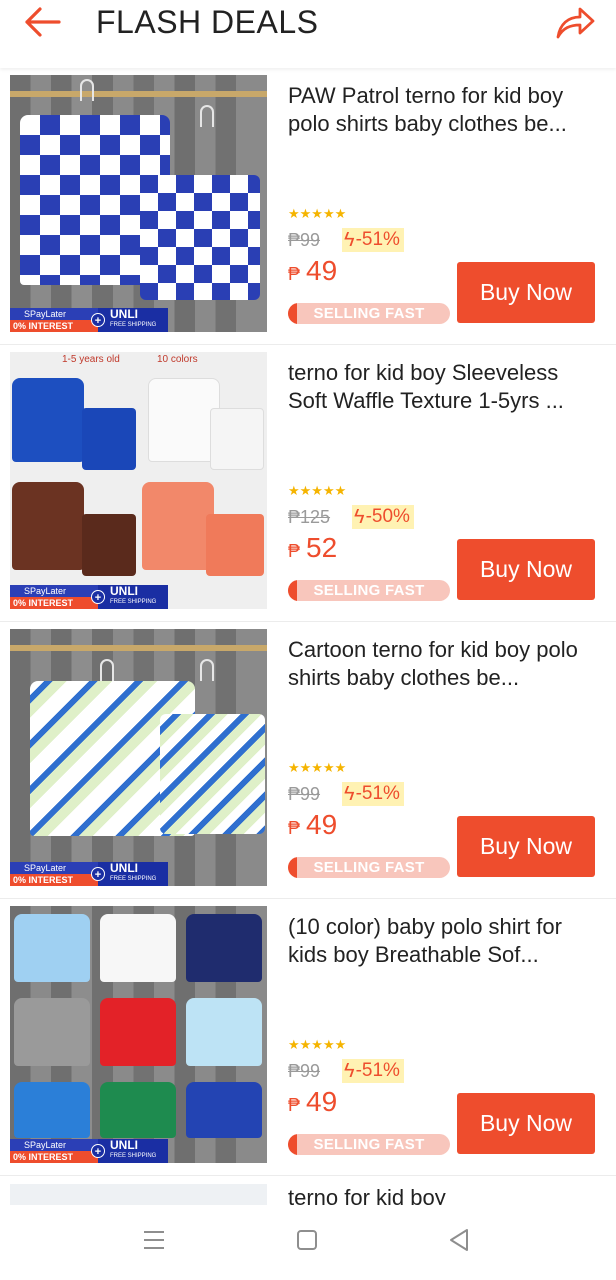 The height and width of the screenshot is (1280, 616). I want to click on original-price: ₱125, so click(309, 517).